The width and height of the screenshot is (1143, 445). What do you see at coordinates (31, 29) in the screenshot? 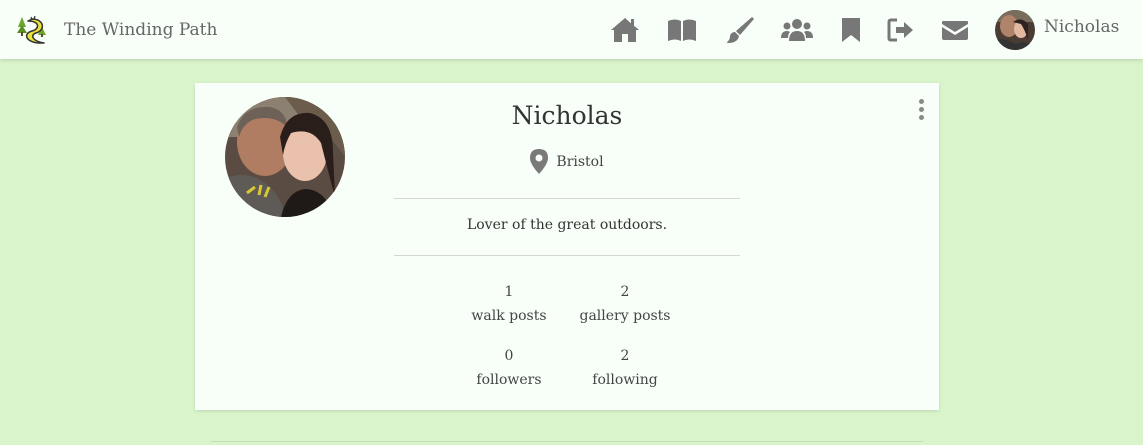
I see `winding-path-logo` at bounding box center [31, 29].